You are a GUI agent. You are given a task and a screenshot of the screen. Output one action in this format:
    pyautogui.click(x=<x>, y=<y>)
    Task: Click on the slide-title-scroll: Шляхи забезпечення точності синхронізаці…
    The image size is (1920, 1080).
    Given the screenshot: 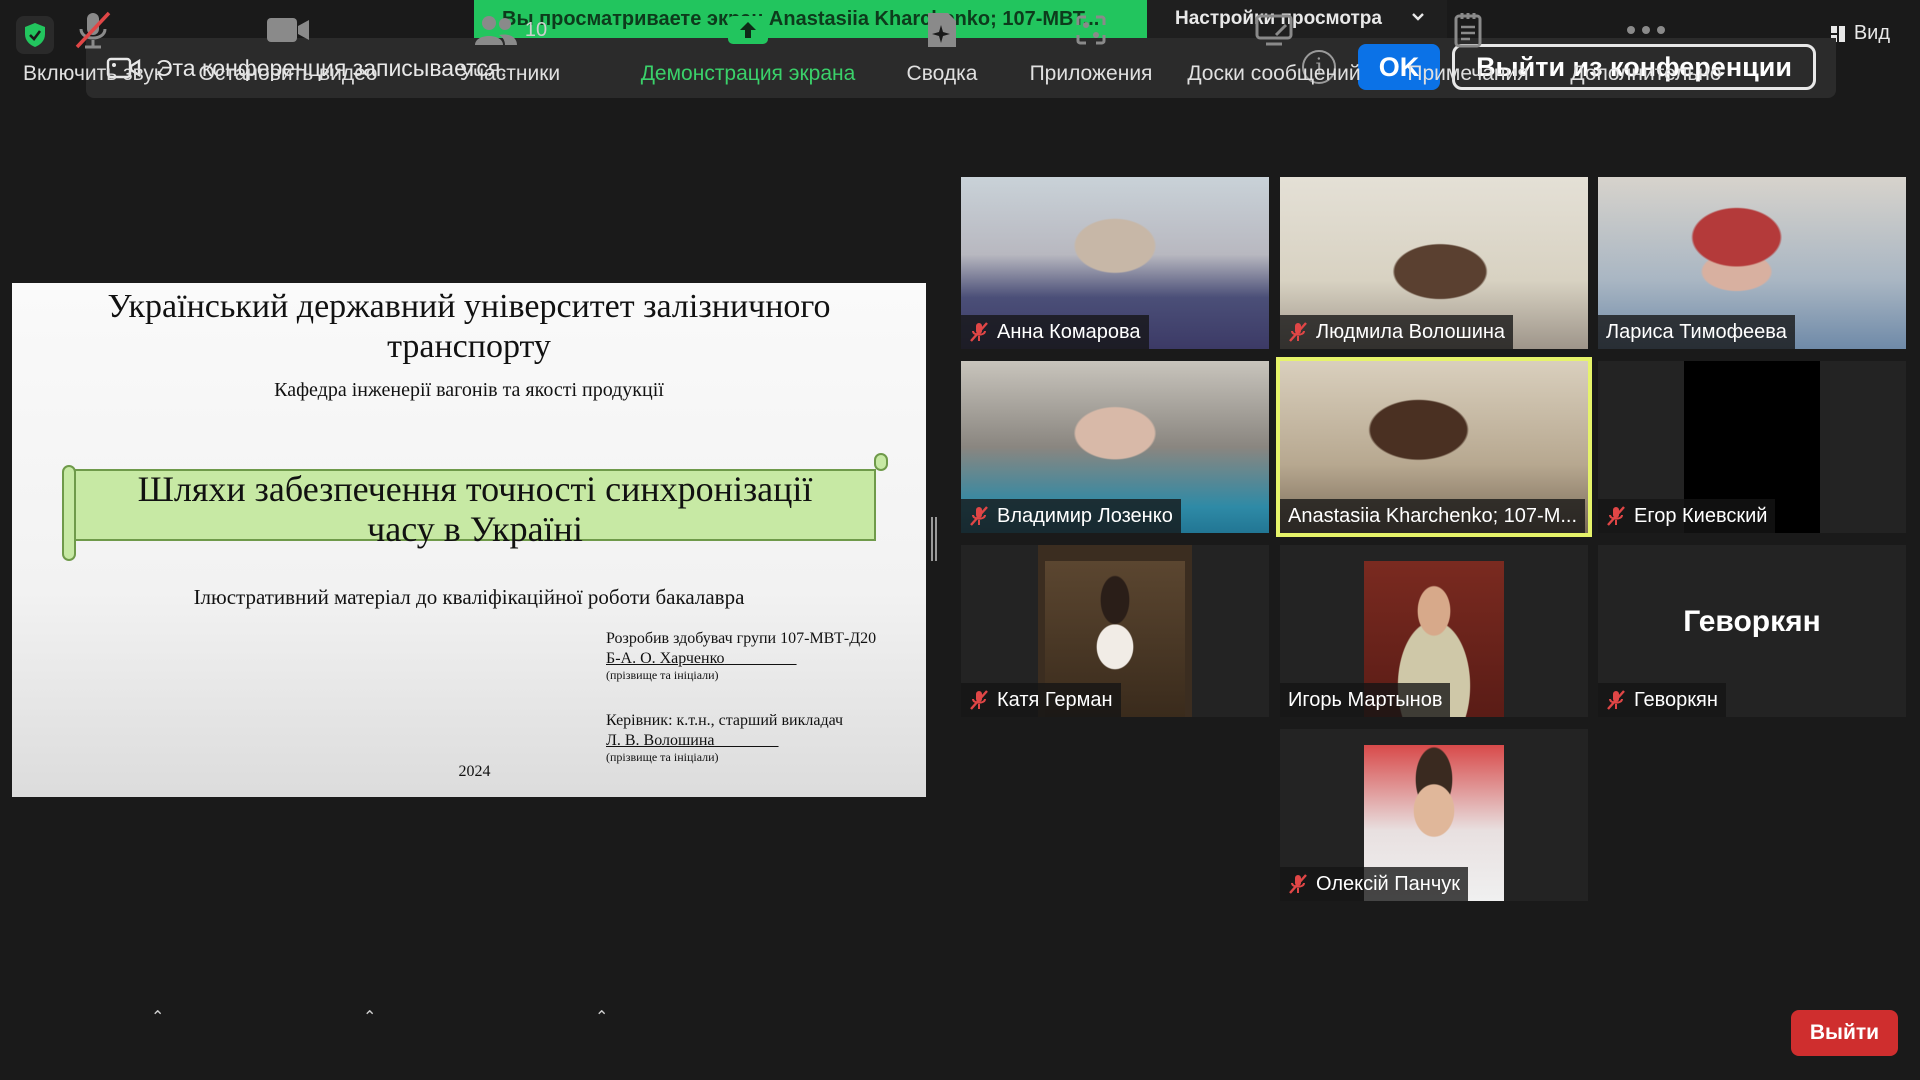 What is the action you would take?
    pyautogui.click(x=475, y=507)
    